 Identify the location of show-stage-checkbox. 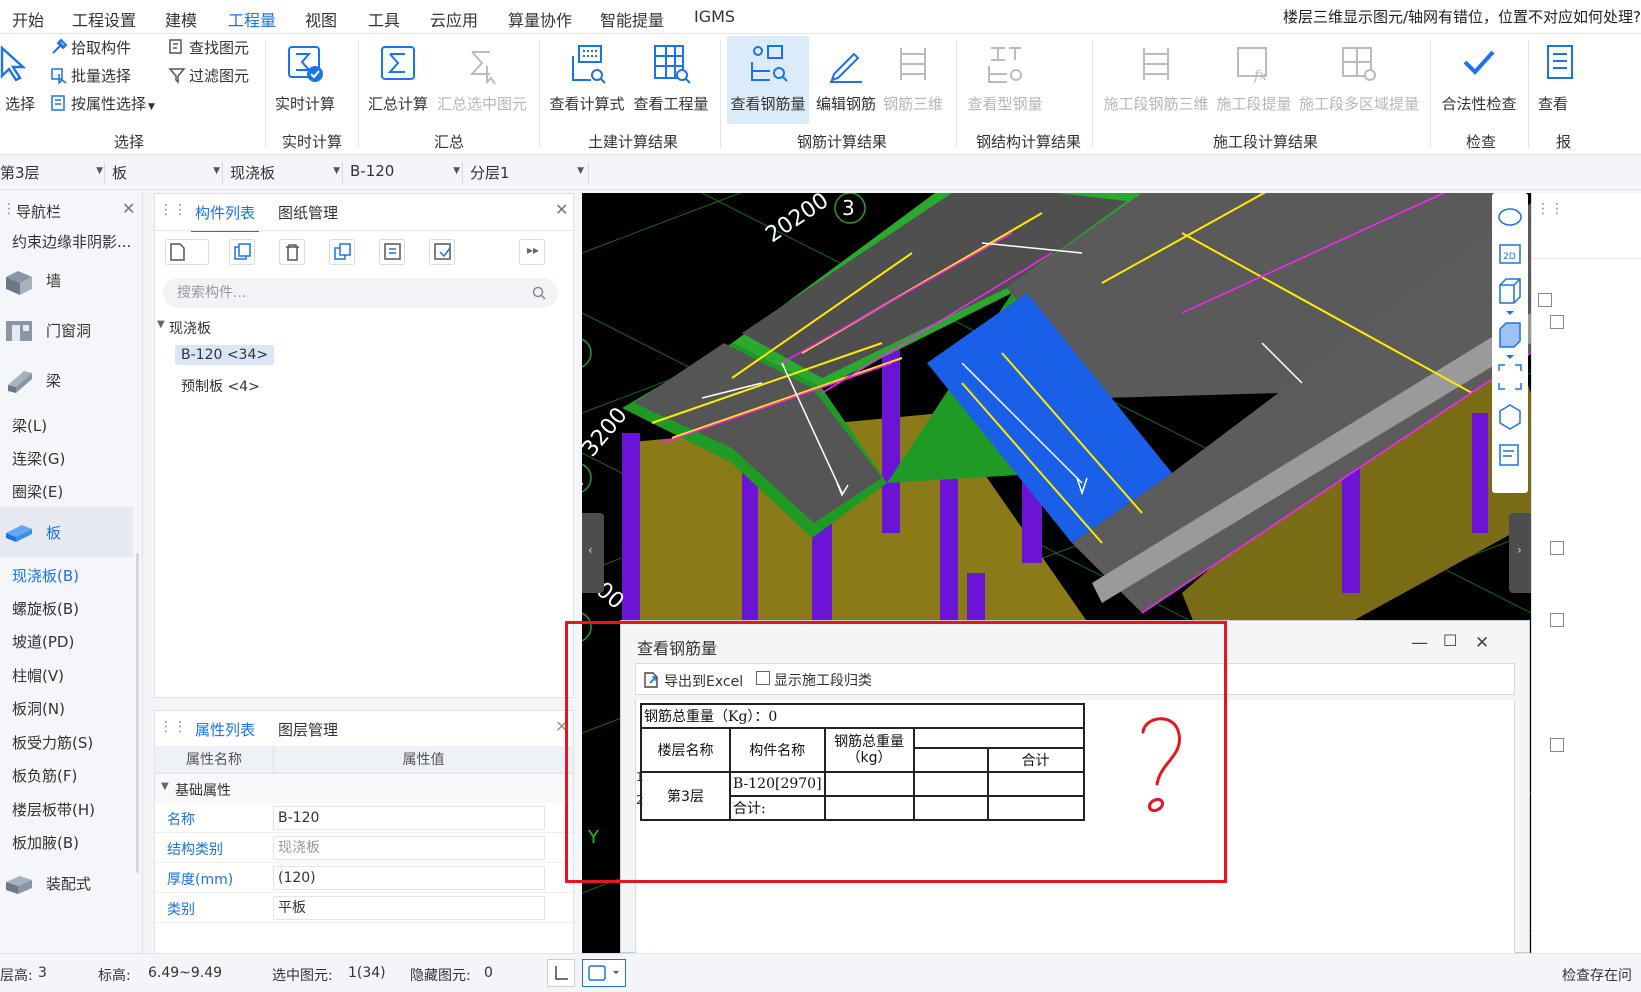
(763, 678).